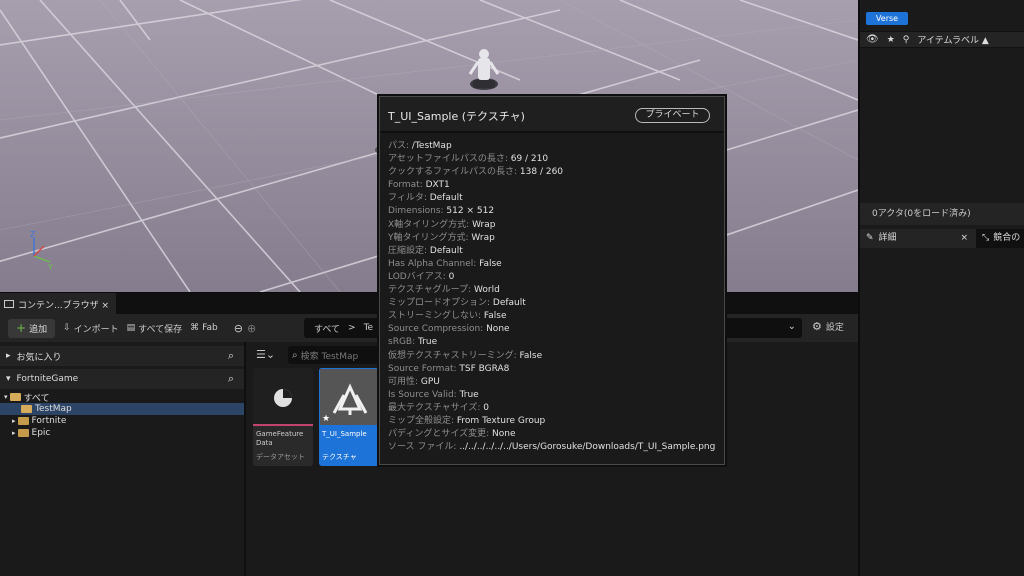 This screenshot has width=1024, height=576. What do you see at coordinates (131, 328) in the screenshot?
I see `save-icon: ▤` at bounding box center [131, 328].